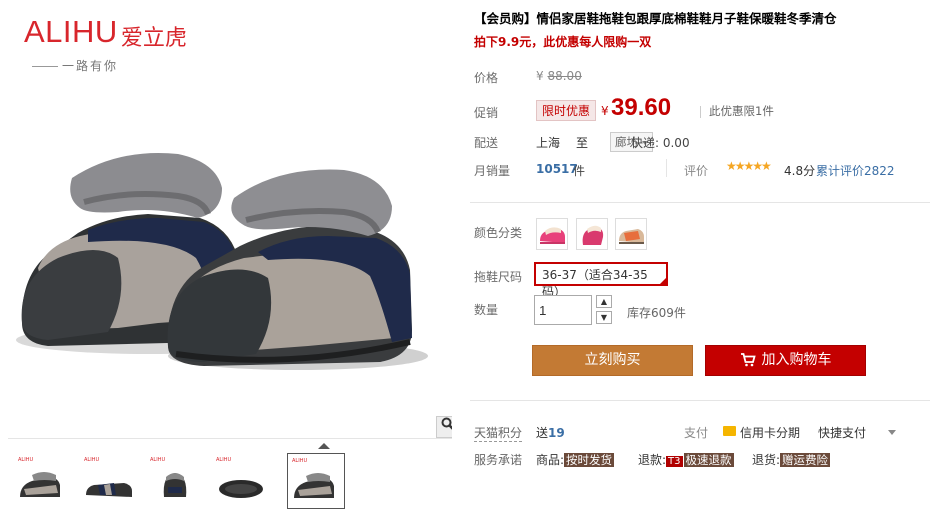  I want to click on rating-label: 评价, so click(696, 171).